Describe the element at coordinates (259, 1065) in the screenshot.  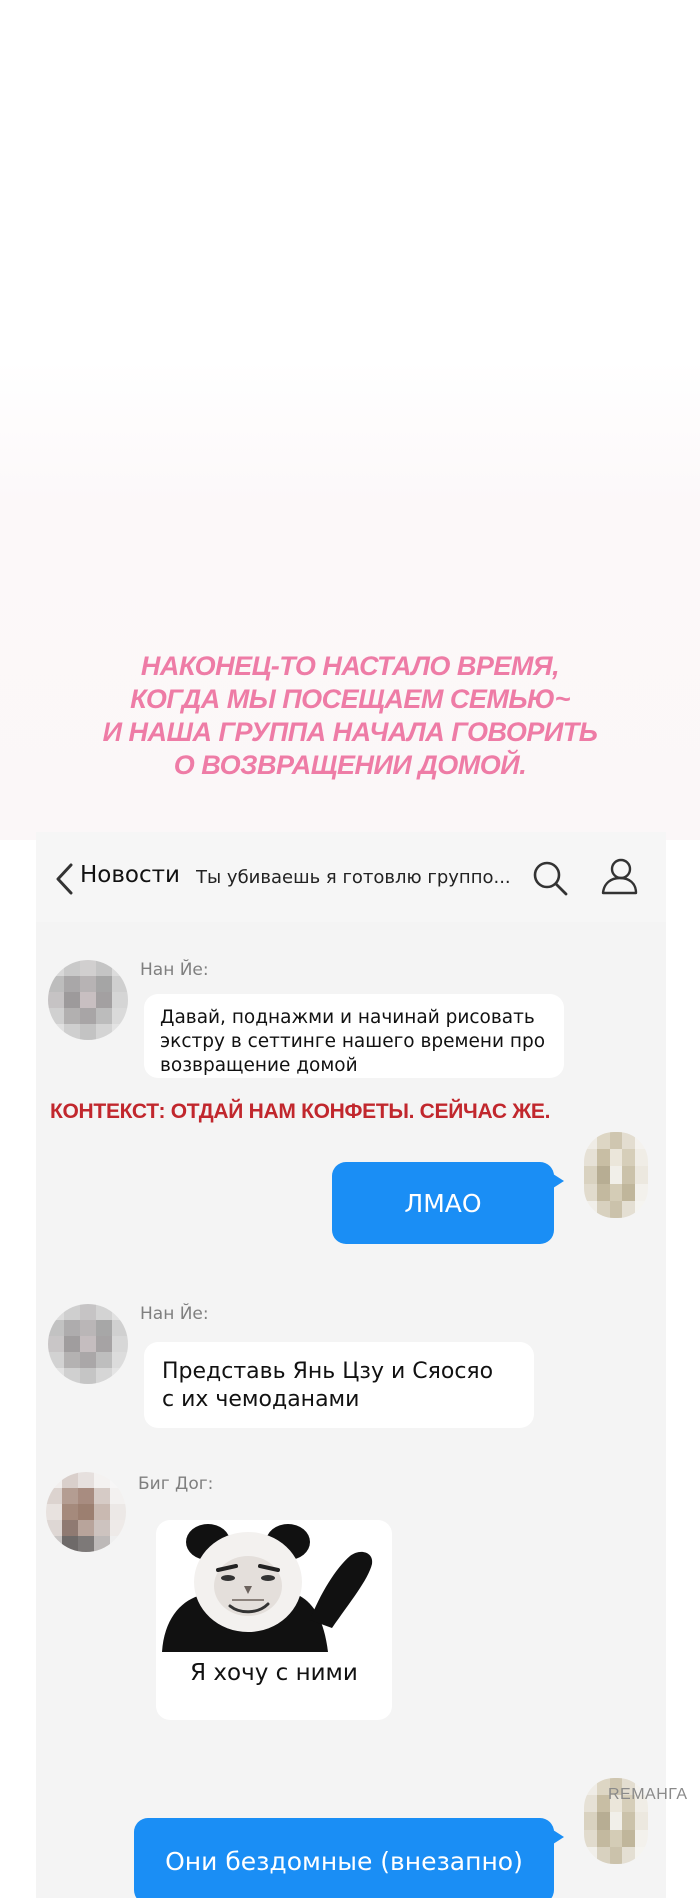
I see `message-line: возвращение домой` at that location.